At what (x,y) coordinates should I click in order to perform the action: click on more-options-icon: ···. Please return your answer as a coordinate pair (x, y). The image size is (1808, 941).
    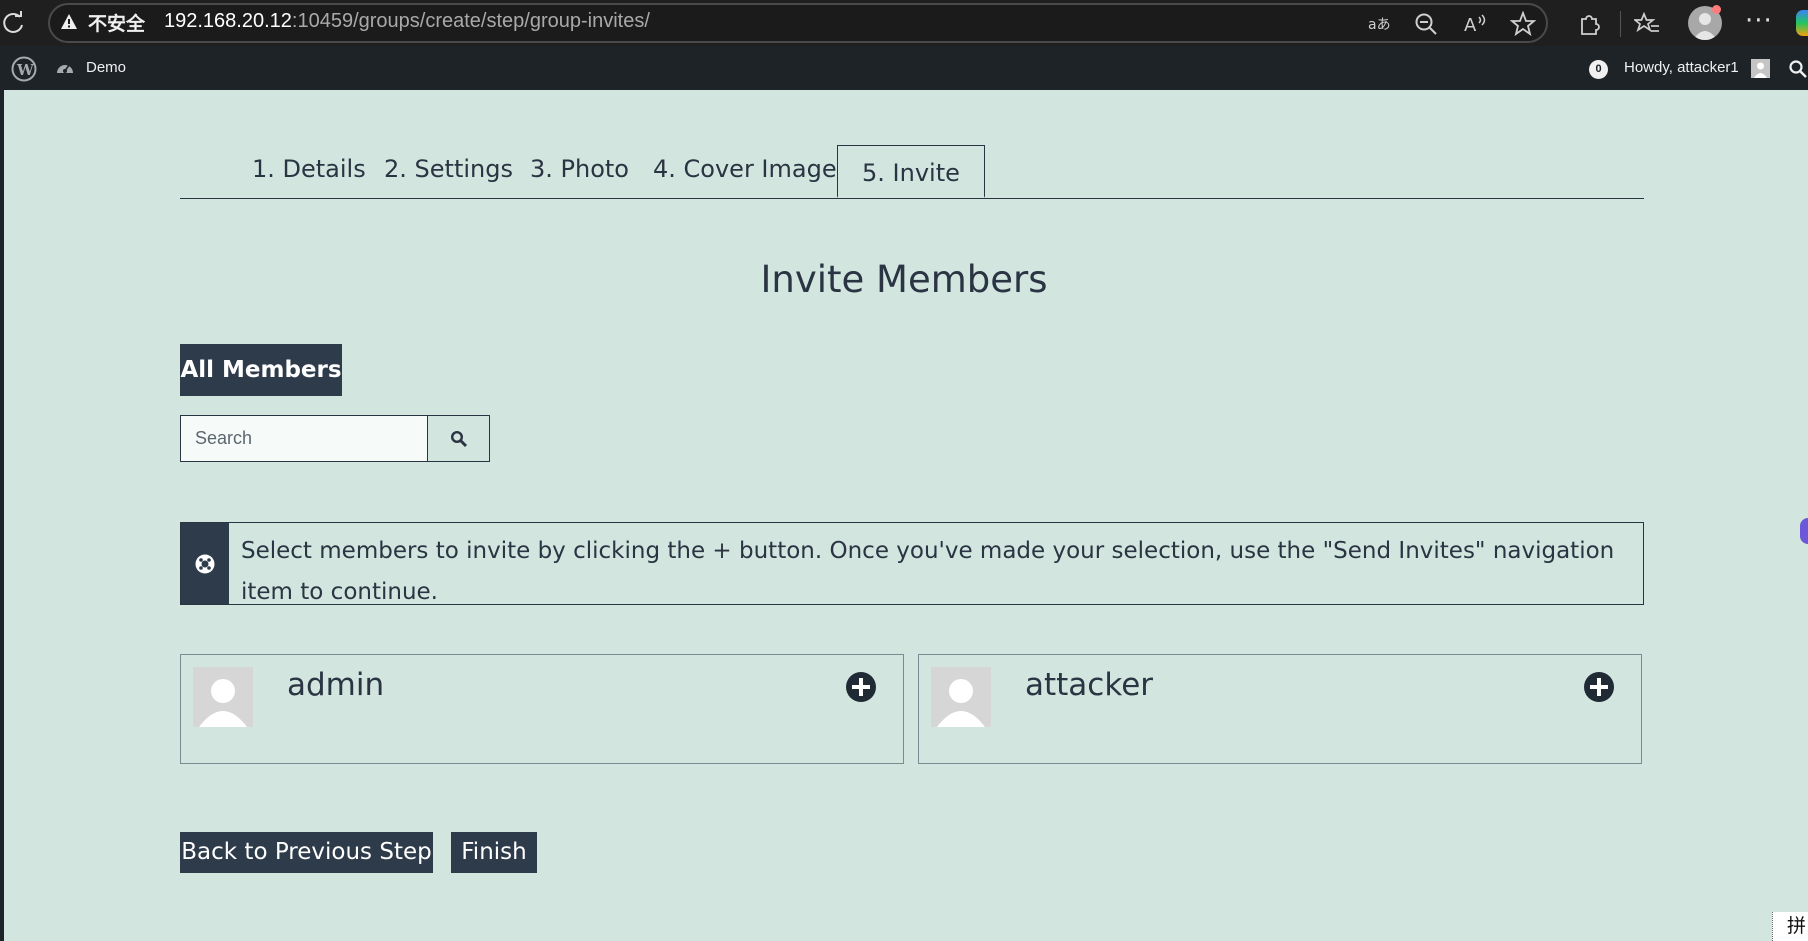
    Looking at the image, I should click on (1759, 21).